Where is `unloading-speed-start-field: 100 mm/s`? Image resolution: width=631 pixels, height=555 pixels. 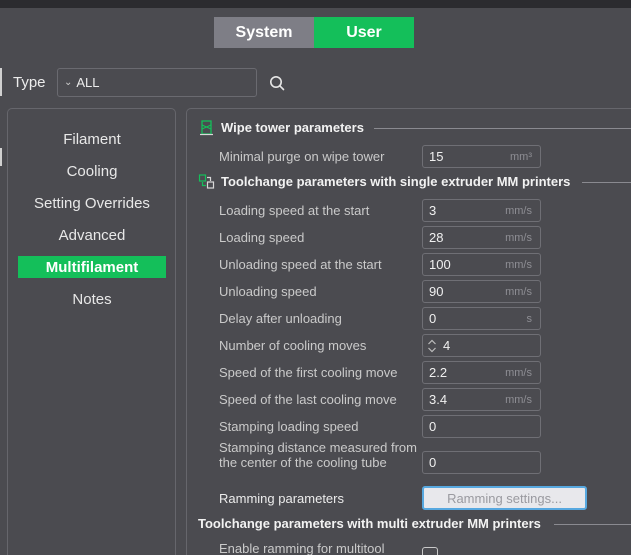
unloading-speed-start-field: 100 mm/s is located at coordinates (481, 264).